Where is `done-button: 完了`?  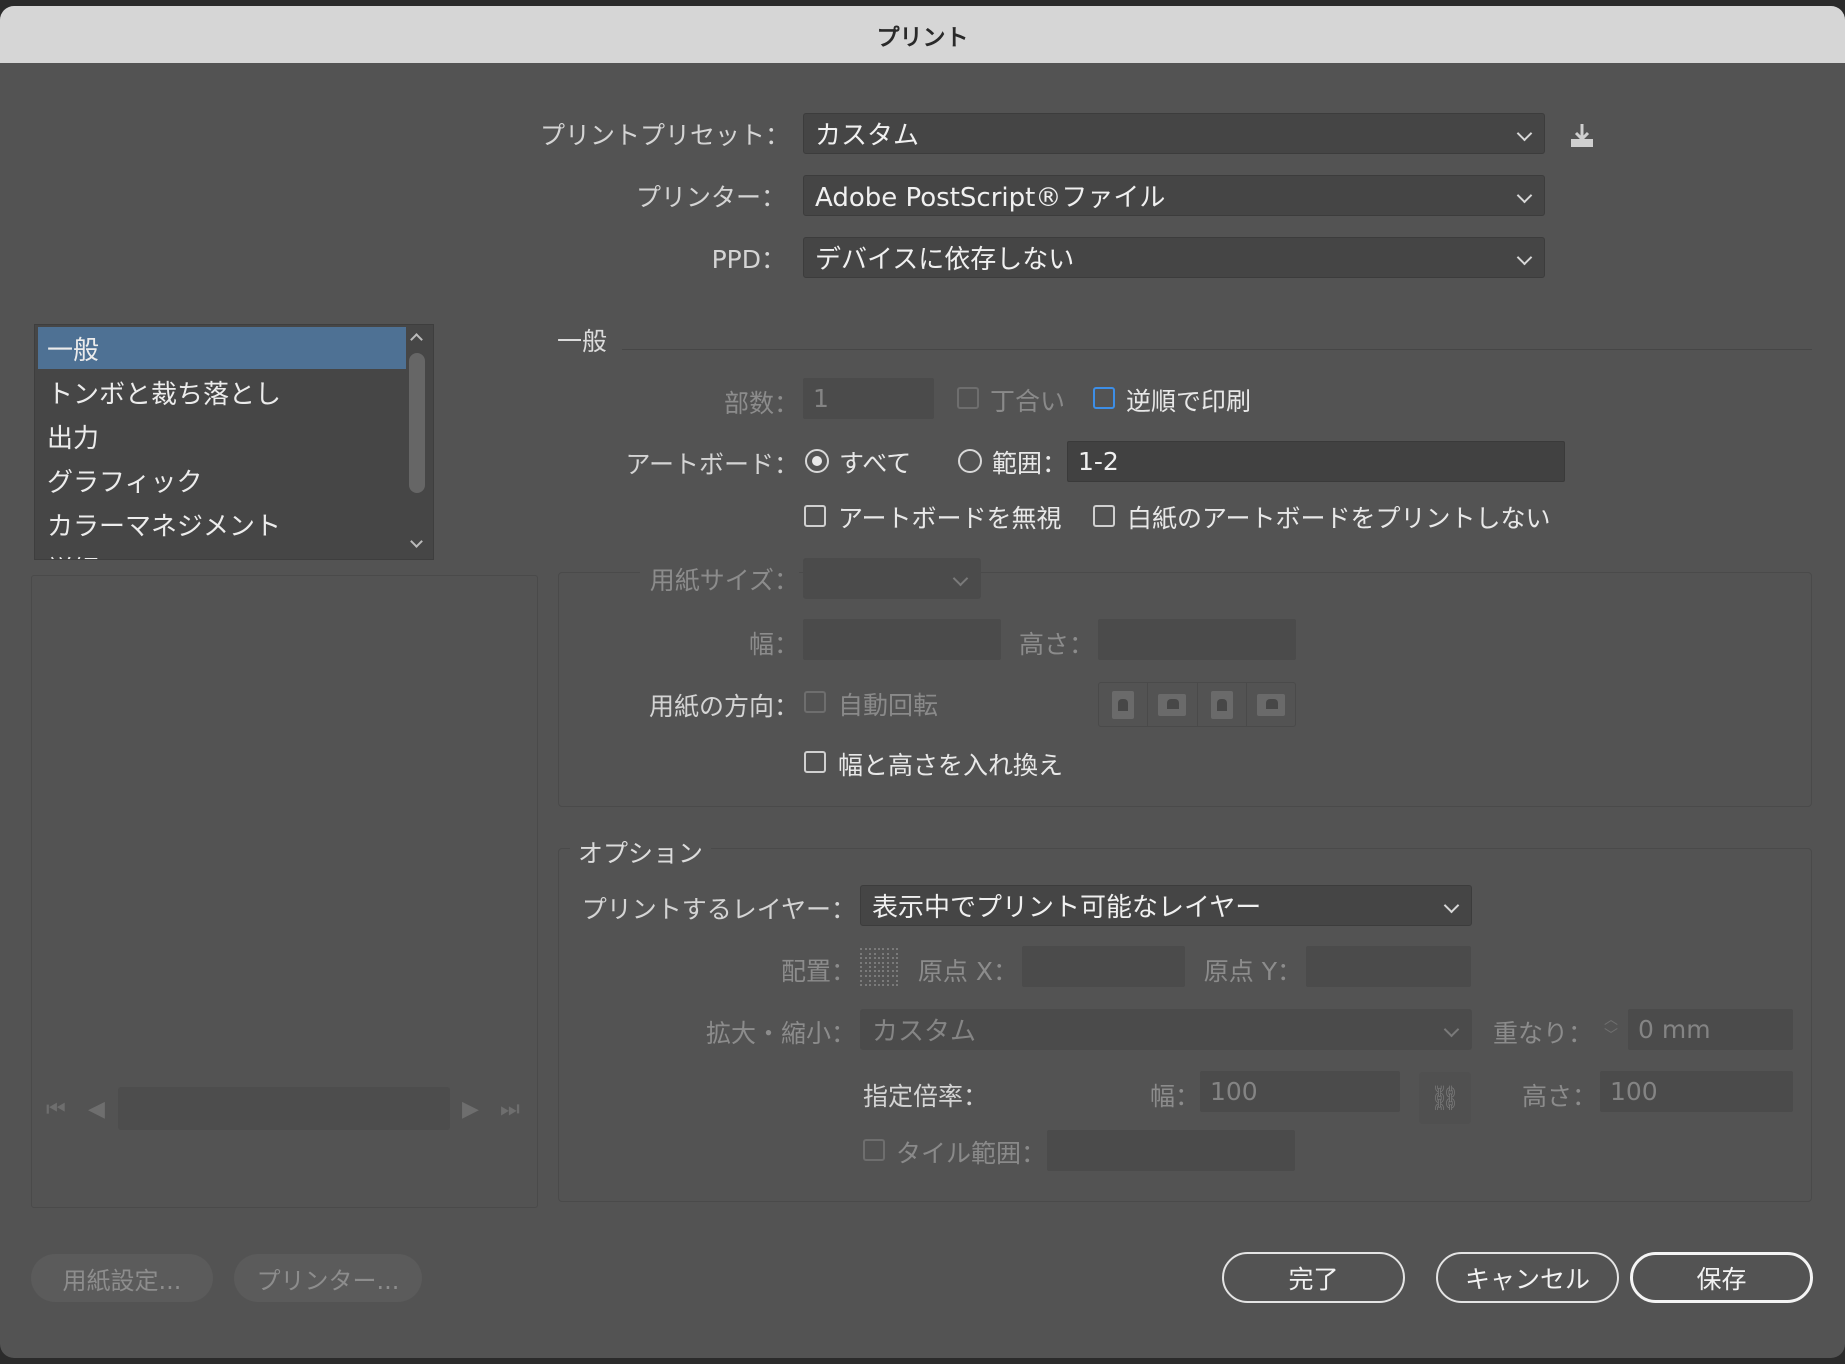
done-button: 完了 is located at coordinates (1313, 1277).